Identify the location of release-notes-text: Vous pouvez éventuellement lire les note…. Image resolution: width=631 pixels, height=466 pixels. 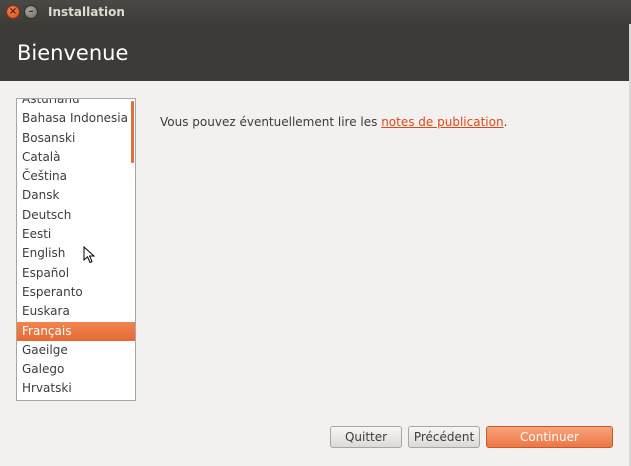
(333, 122).